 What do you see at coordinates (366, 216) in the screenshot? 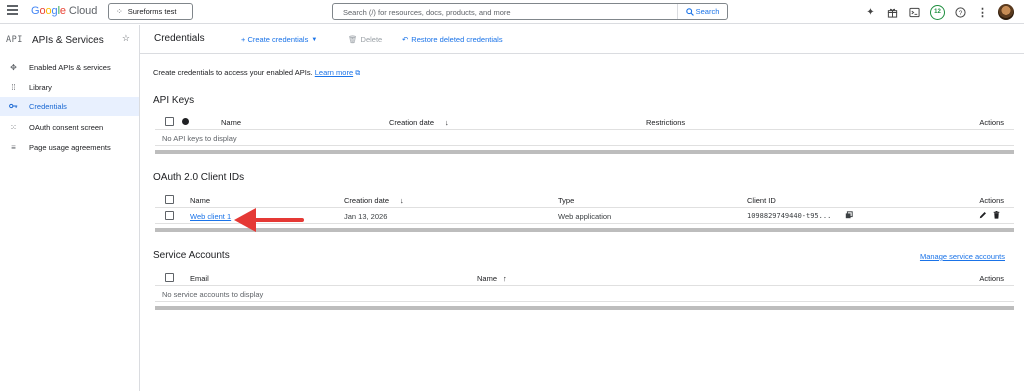
I see `creation-date: Jan 13, 2026` at bounding box center [366, 216].